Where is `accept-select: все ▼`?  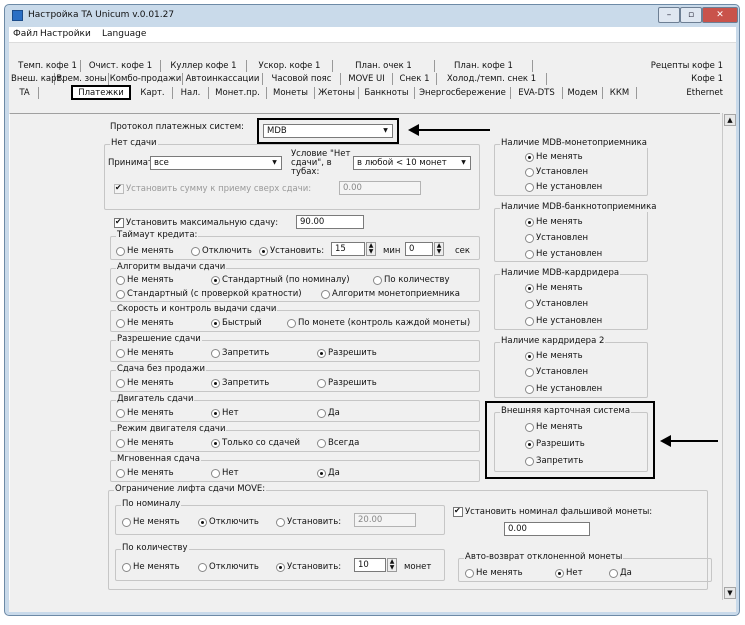 accept-select: все ▼ is located at coordinates (216, 163).